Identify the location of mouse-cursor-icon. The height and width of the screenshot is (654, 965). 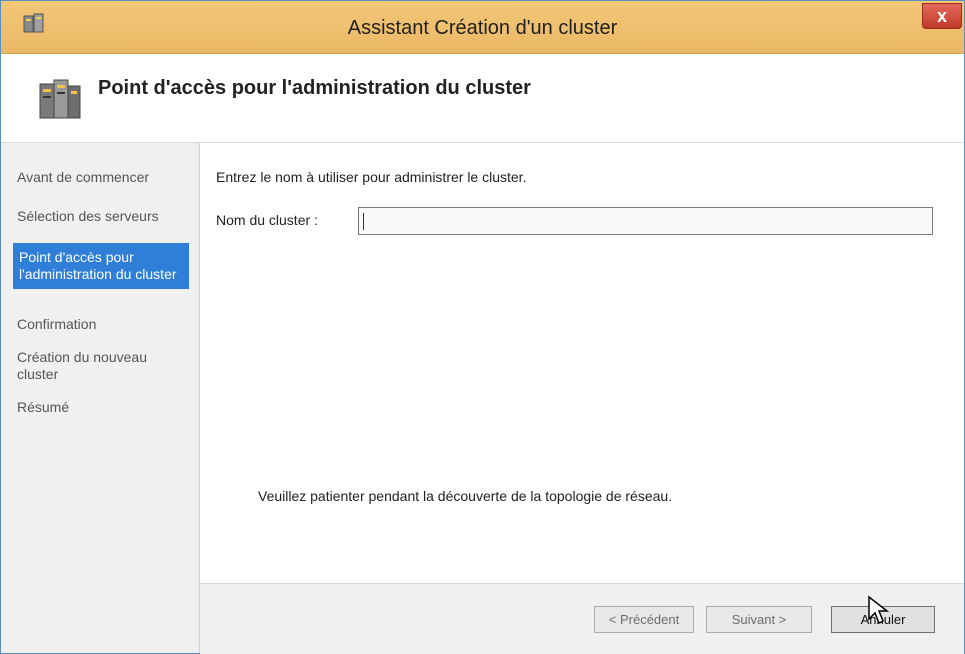
(879, 610).